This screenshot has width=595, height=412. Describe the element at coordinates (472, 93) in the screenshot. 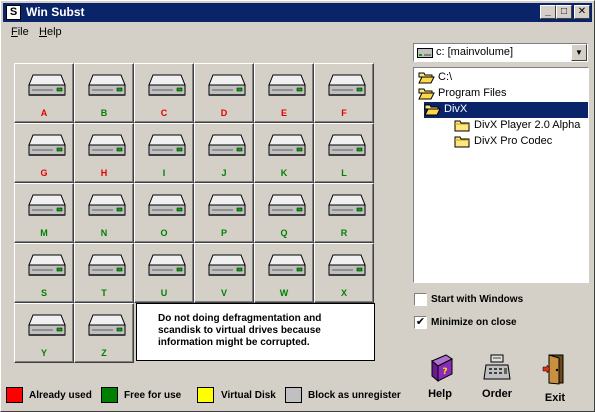

I see `tree-node-label: Program Files` at that location.